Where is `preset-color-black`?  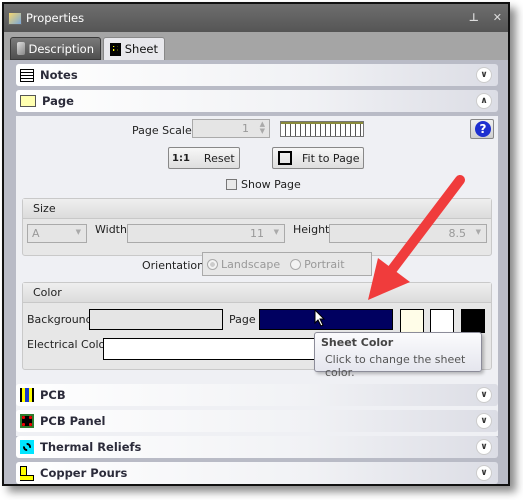 preset-color-black is located at coordinates (473, 321).